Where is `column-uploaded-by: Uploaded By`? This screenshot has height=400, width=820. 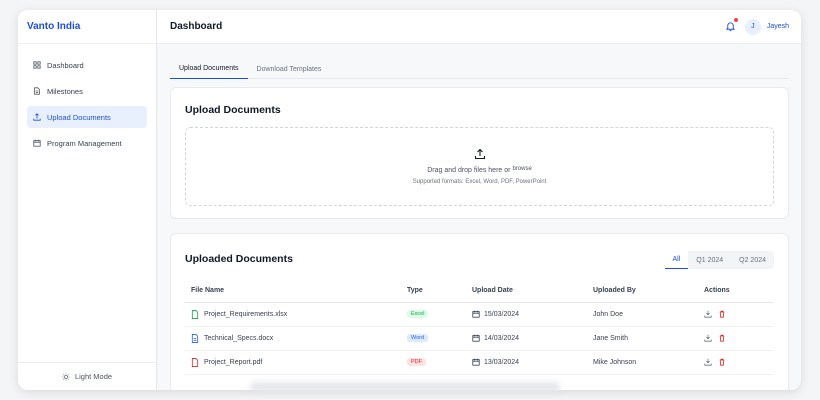 column-uploaded-by: Uploaded By is located at coordinates (642, 291).